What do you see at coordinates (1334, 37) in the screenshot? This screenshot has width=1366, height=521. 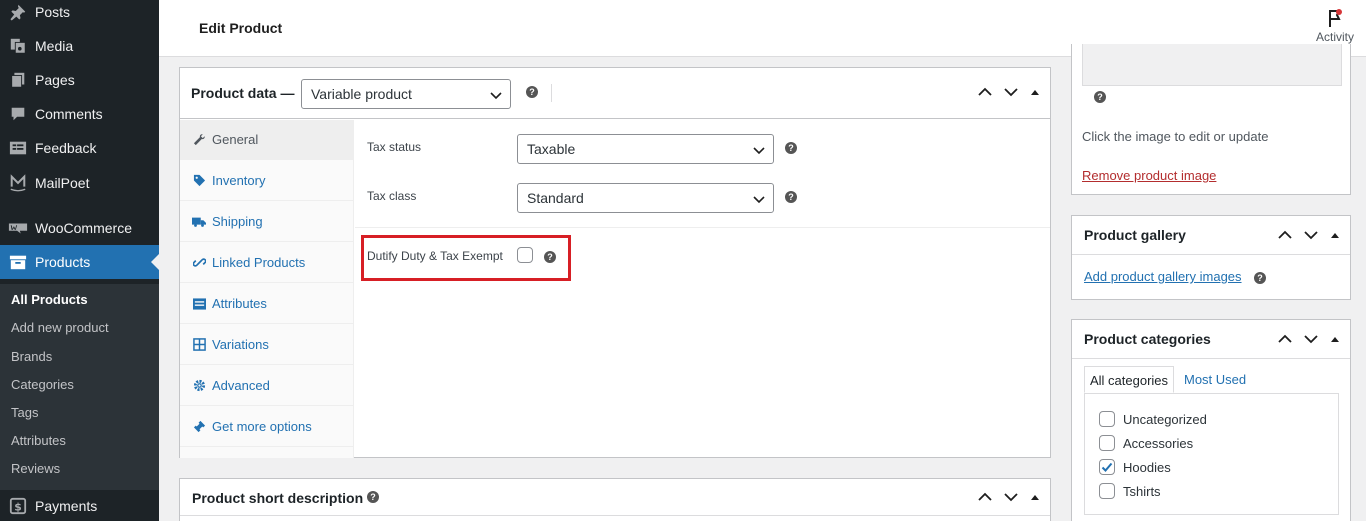 I see `activity-label: Activity` at bounding box center [1334, 37].